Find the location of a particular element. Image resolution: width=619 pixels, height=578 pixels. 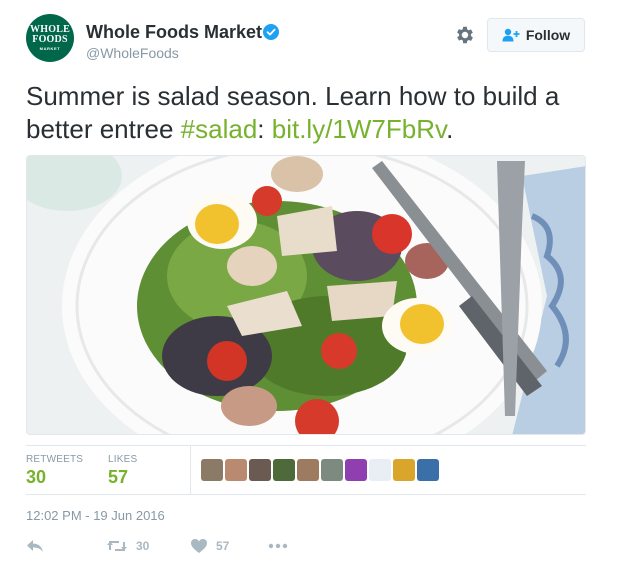

like-button: 57 is located at coordinates (209, 546).